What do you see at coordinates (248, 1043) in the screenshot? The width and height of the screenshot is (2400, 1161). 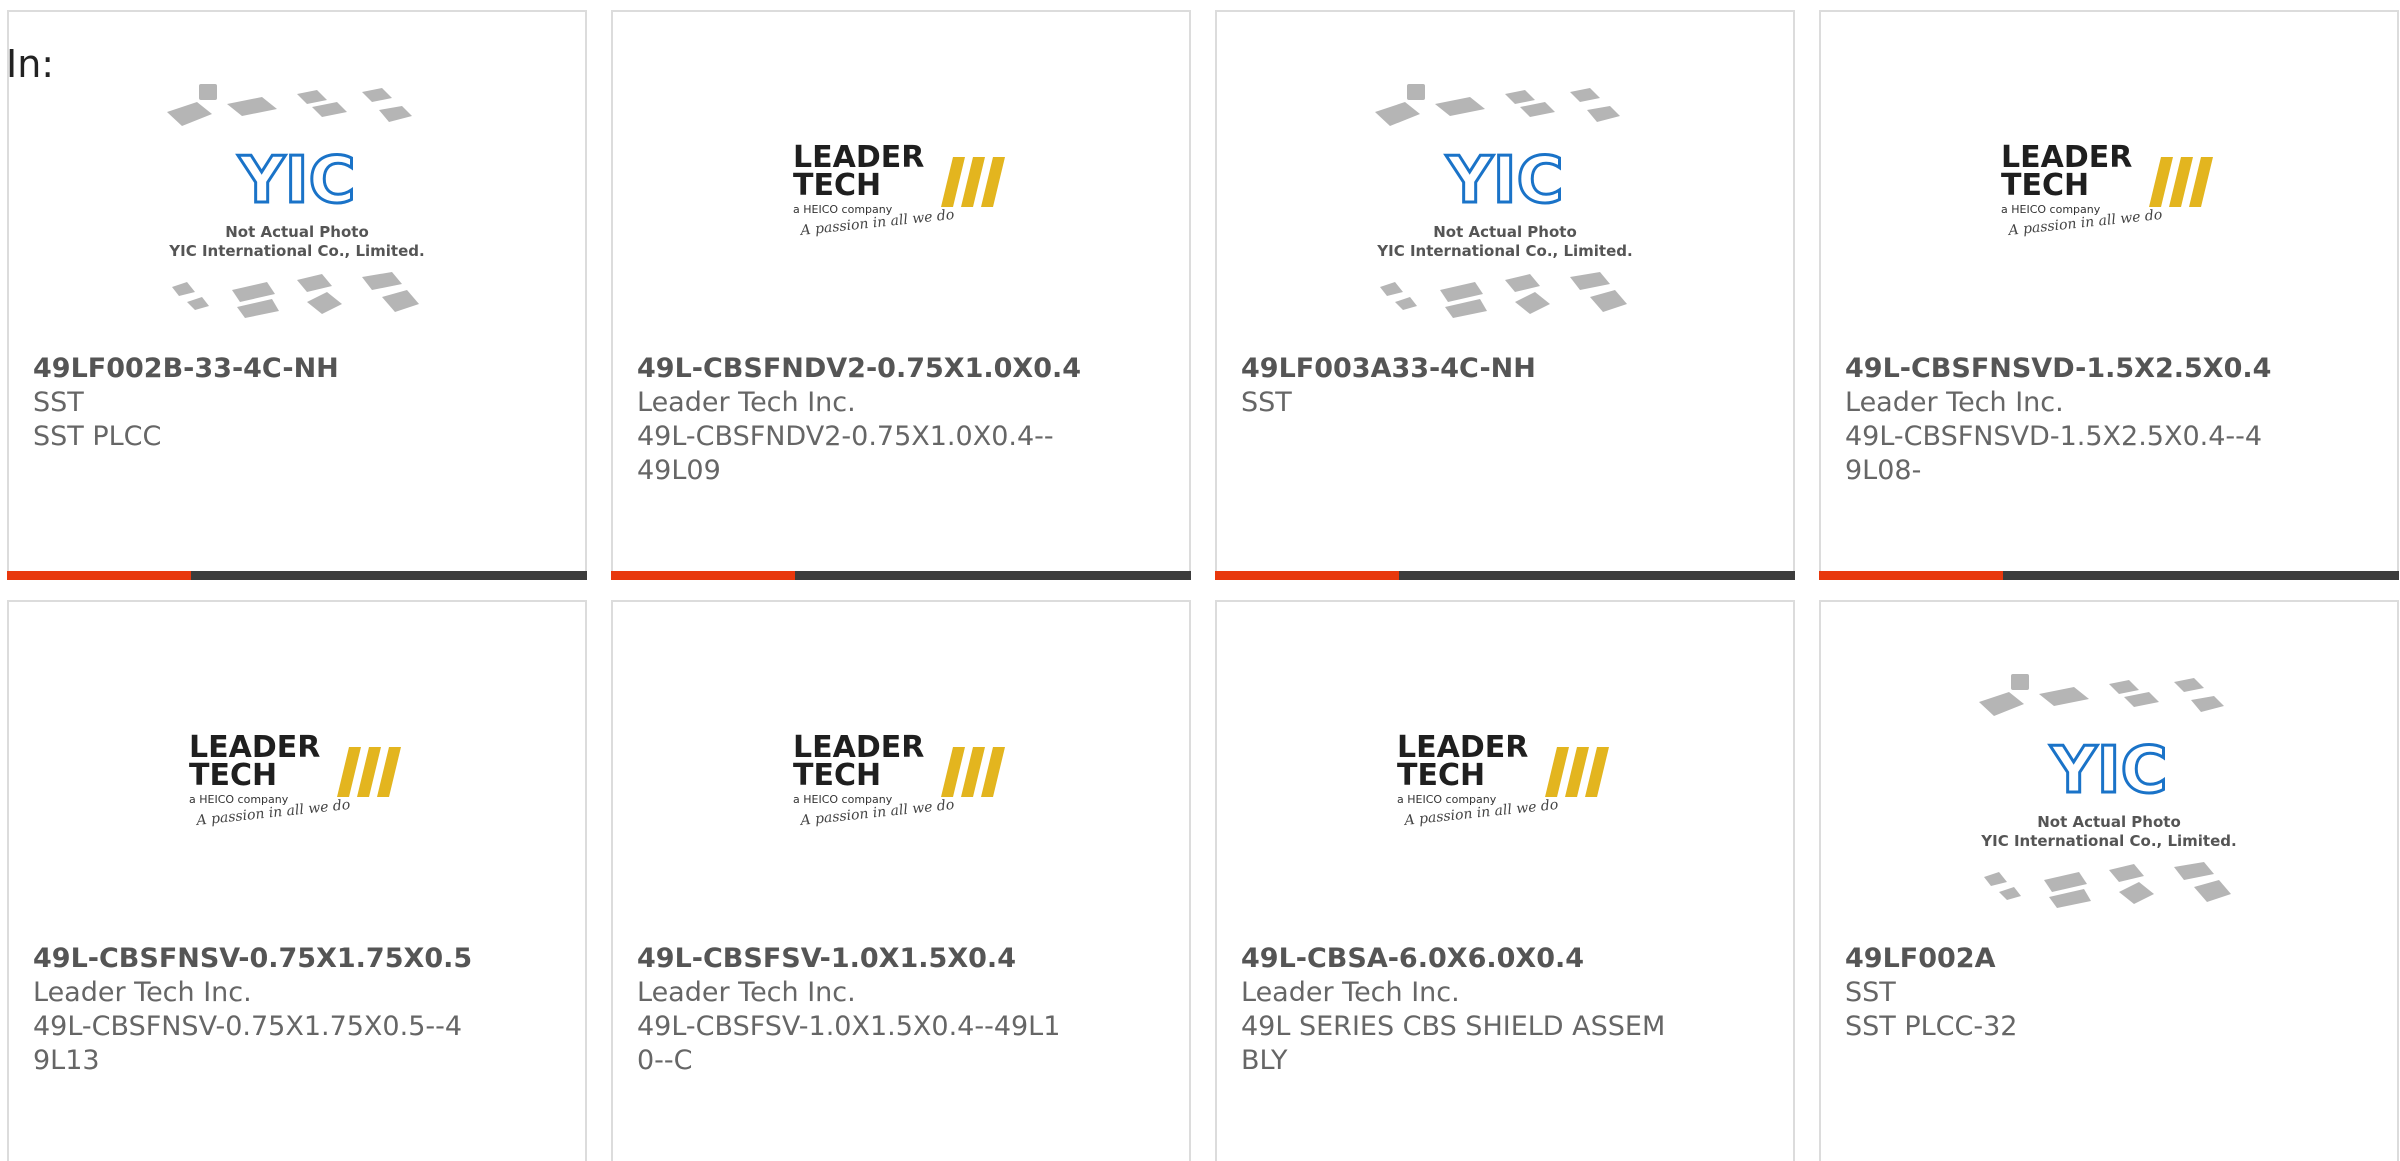 I see `description: 49L-CBSFNSV-0.75X1.75X0.5--49L13` at bounding box center [248, 1043].